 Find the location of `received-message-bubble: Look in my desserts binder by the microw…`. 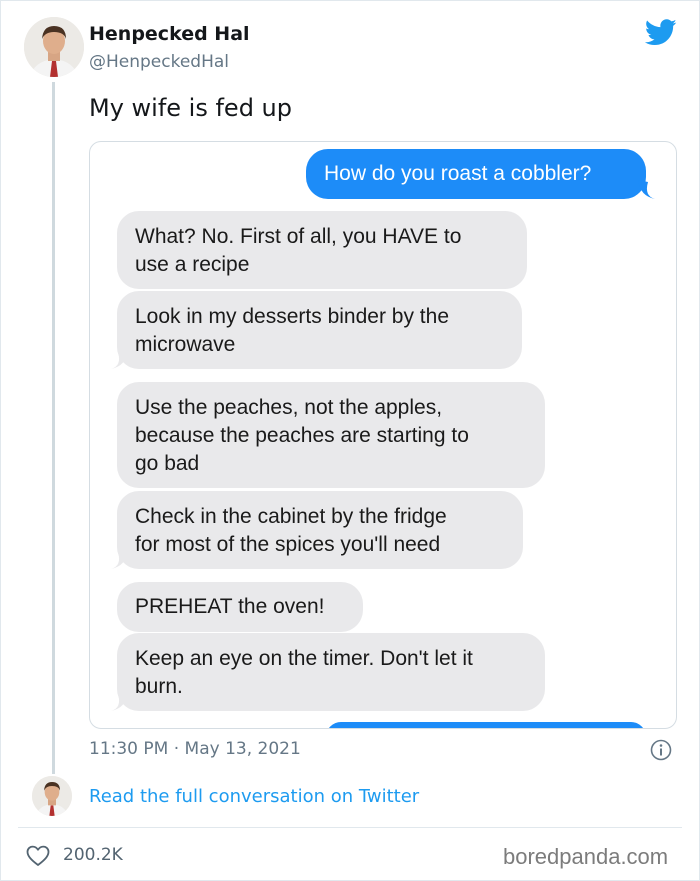

received-message-bubble: Look in my desserts binder by the microw… is located at coordinates (319, 330).